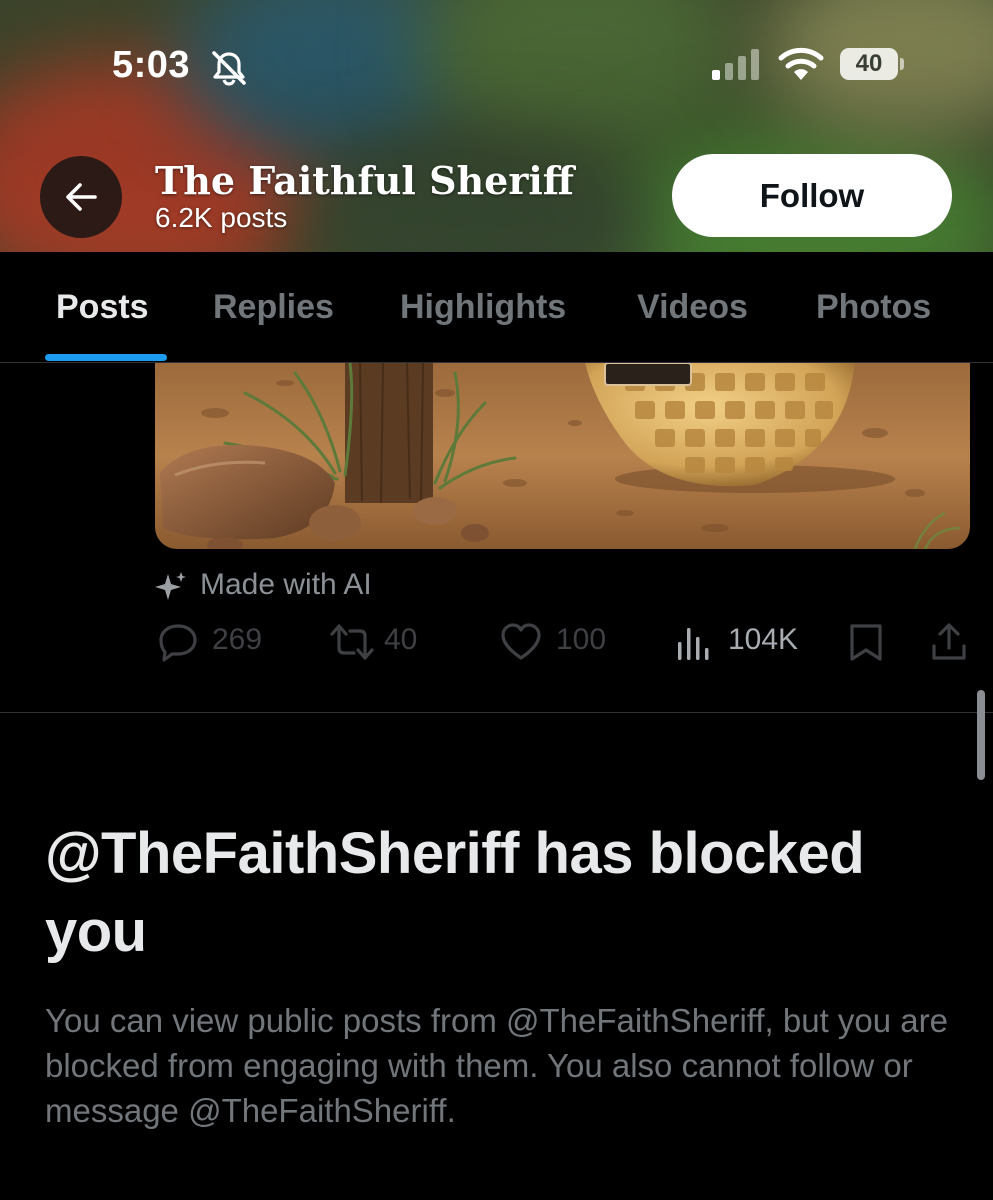  What do you see at coordinates (102, 307) in the screenshot?
I see `tab-posts: Posts` at bounding box center [102, 307].